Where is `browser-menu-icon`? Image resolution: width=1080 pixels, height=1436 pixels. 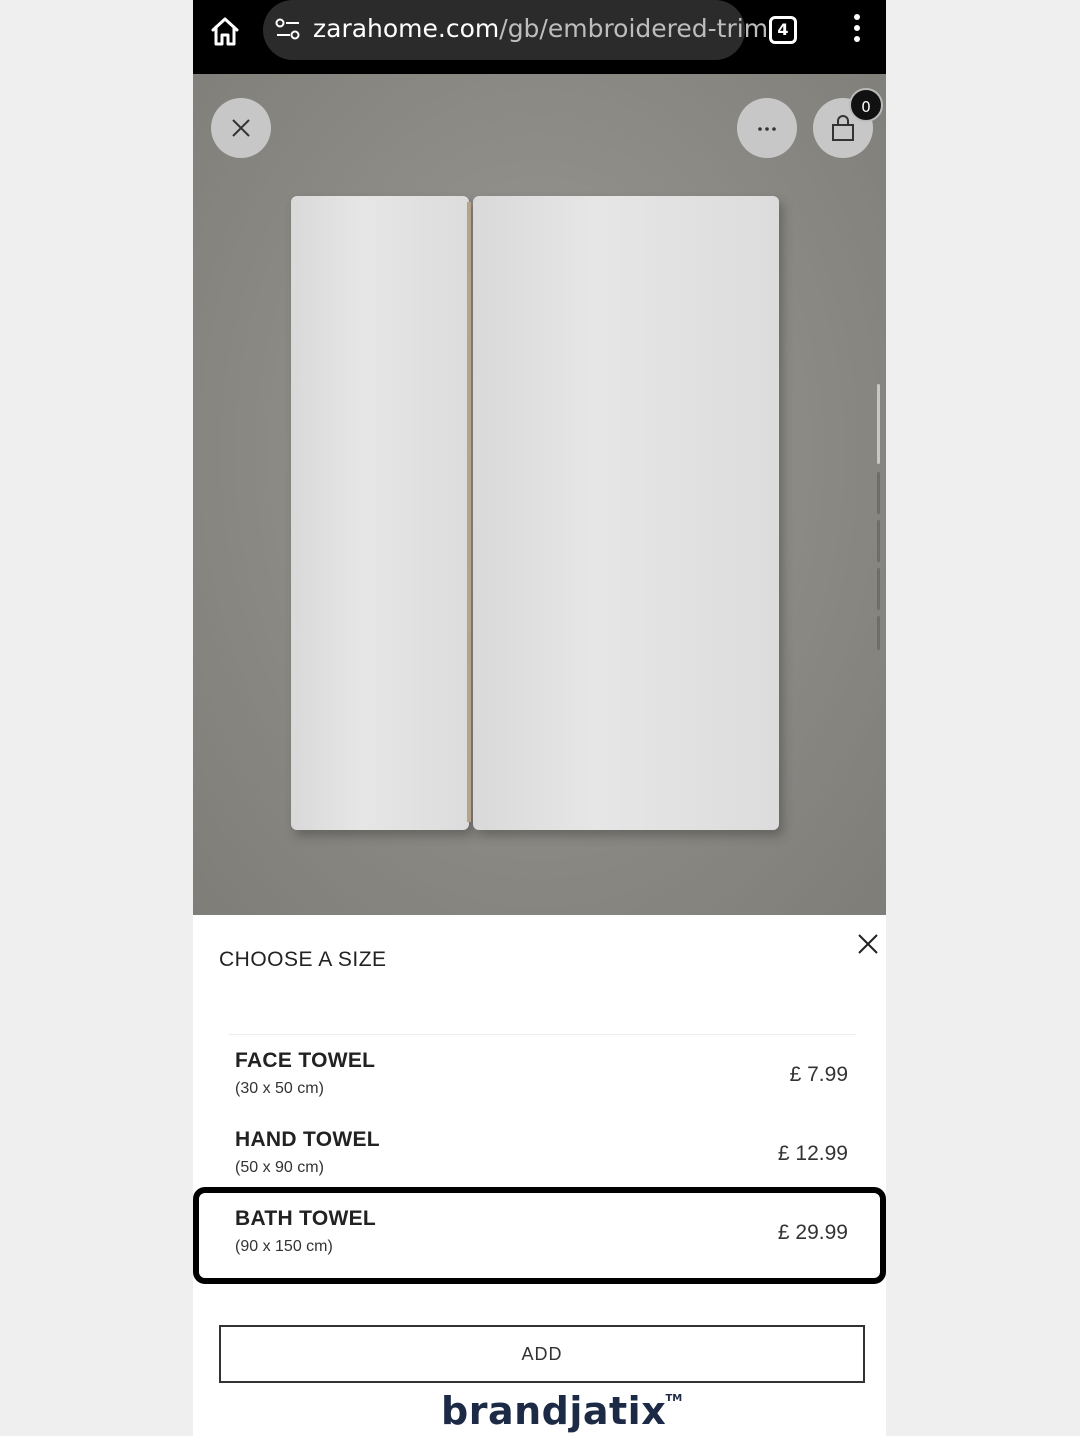
browser-menu-icon is located at coordinates (857, 30).